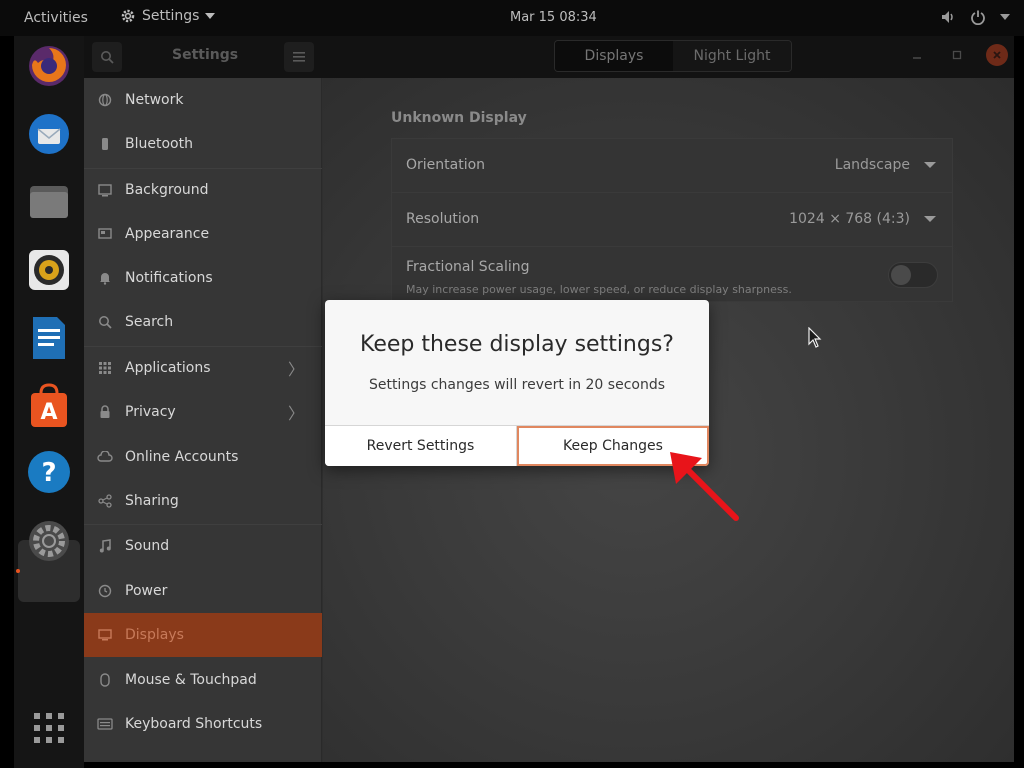 The height and width of the screenshot is (768, 1024). Describe the element at coordinates (203, 546) in the screenshot. I see `sidebar-item-sound: Sound` at that location.